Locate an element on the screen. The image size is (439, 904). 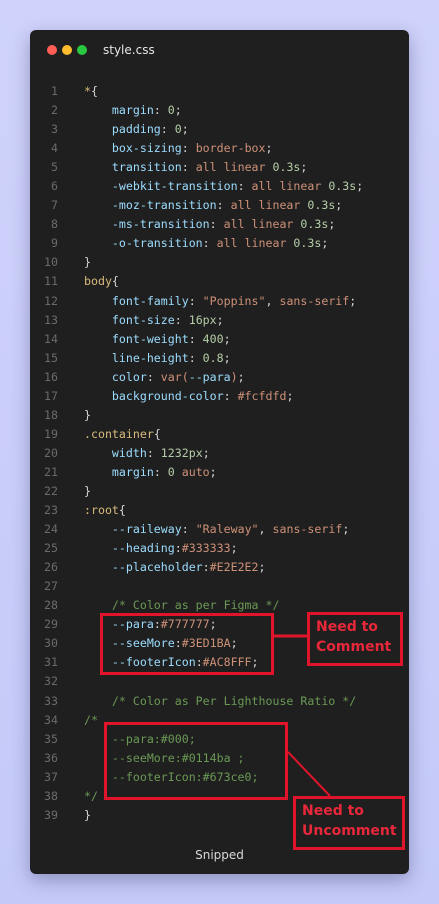
code-token: #fcfdfd is located at coordinates (262, 395).